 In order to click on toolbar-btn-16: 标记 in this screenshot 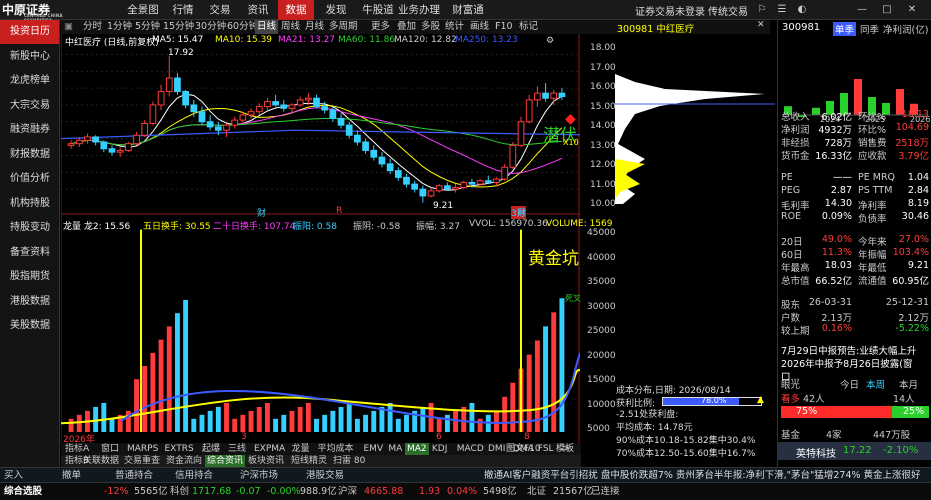, I will do `click(528, 27)`.